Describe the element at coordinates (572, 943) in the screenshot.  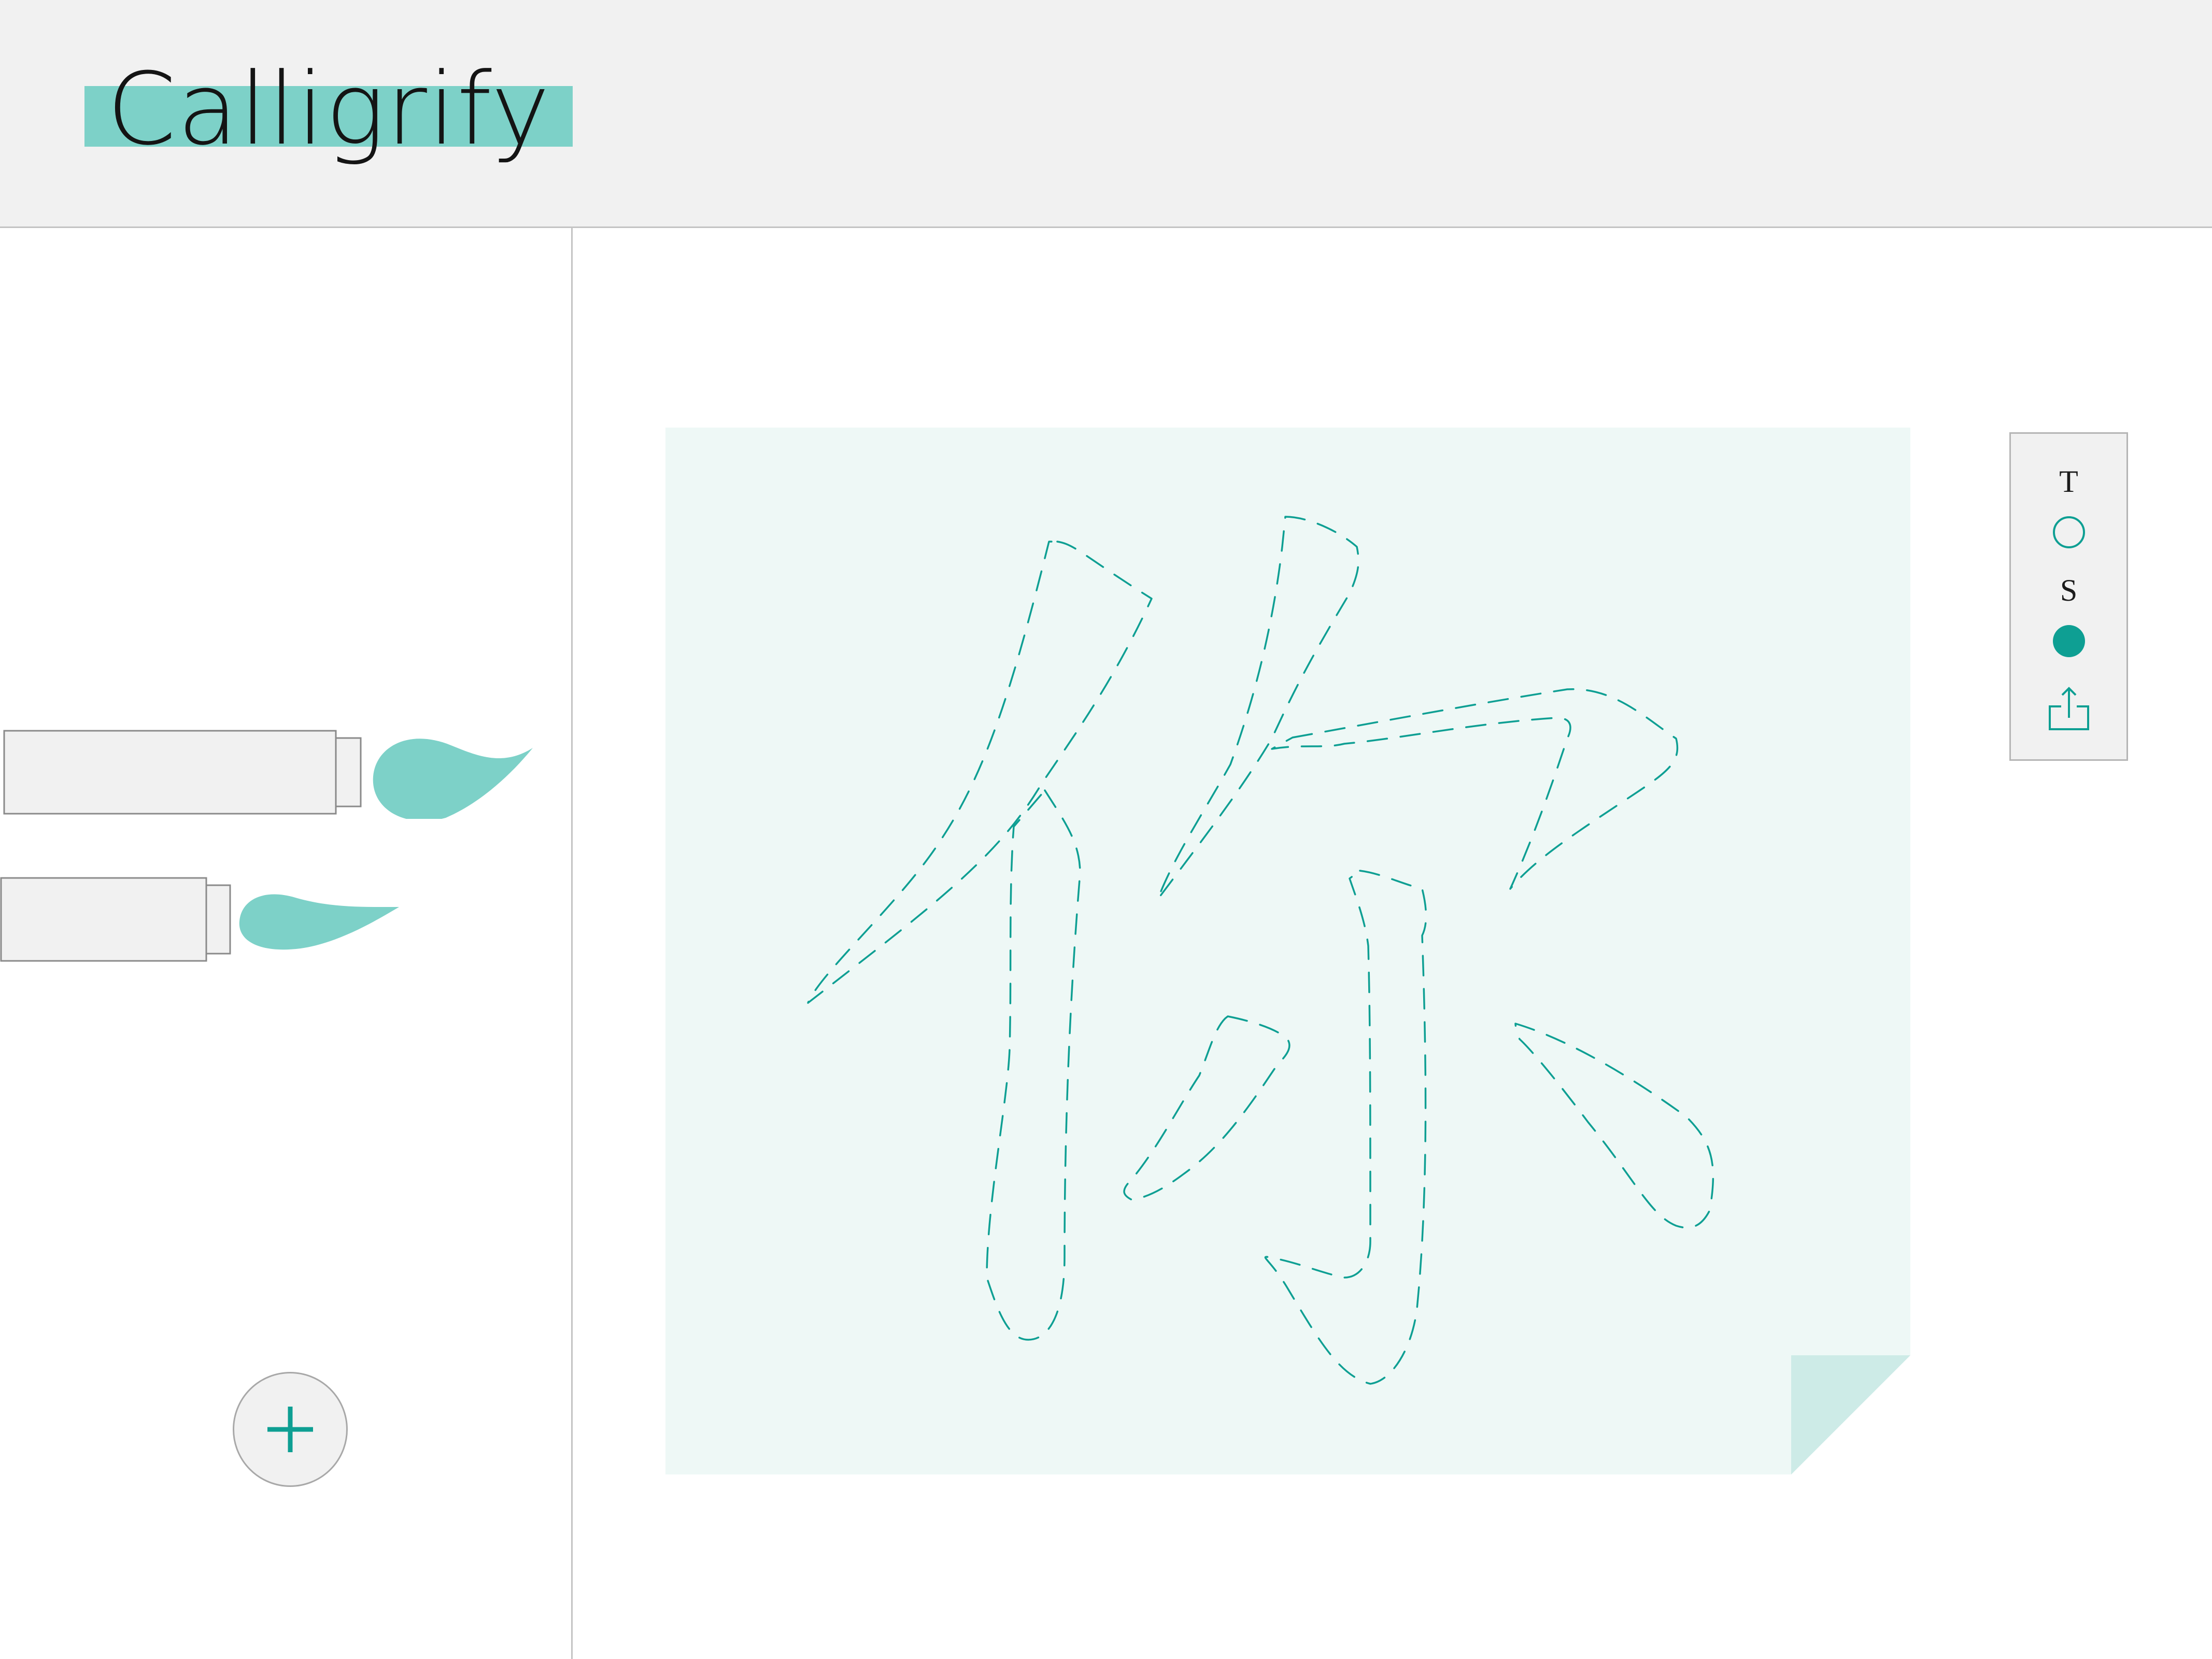
I see `panel-divider` at that location.